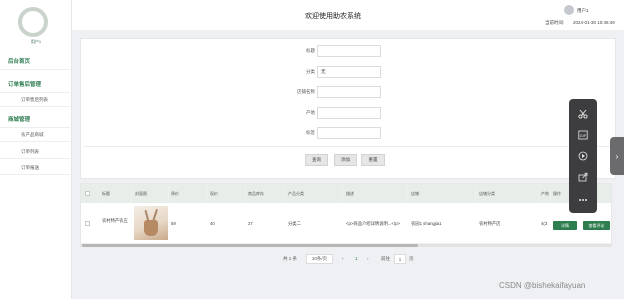  What do you see at coordinates (545, 193) in the screenshot?
I see `column-header-origin: 产地` at bounding box center [545, 193].